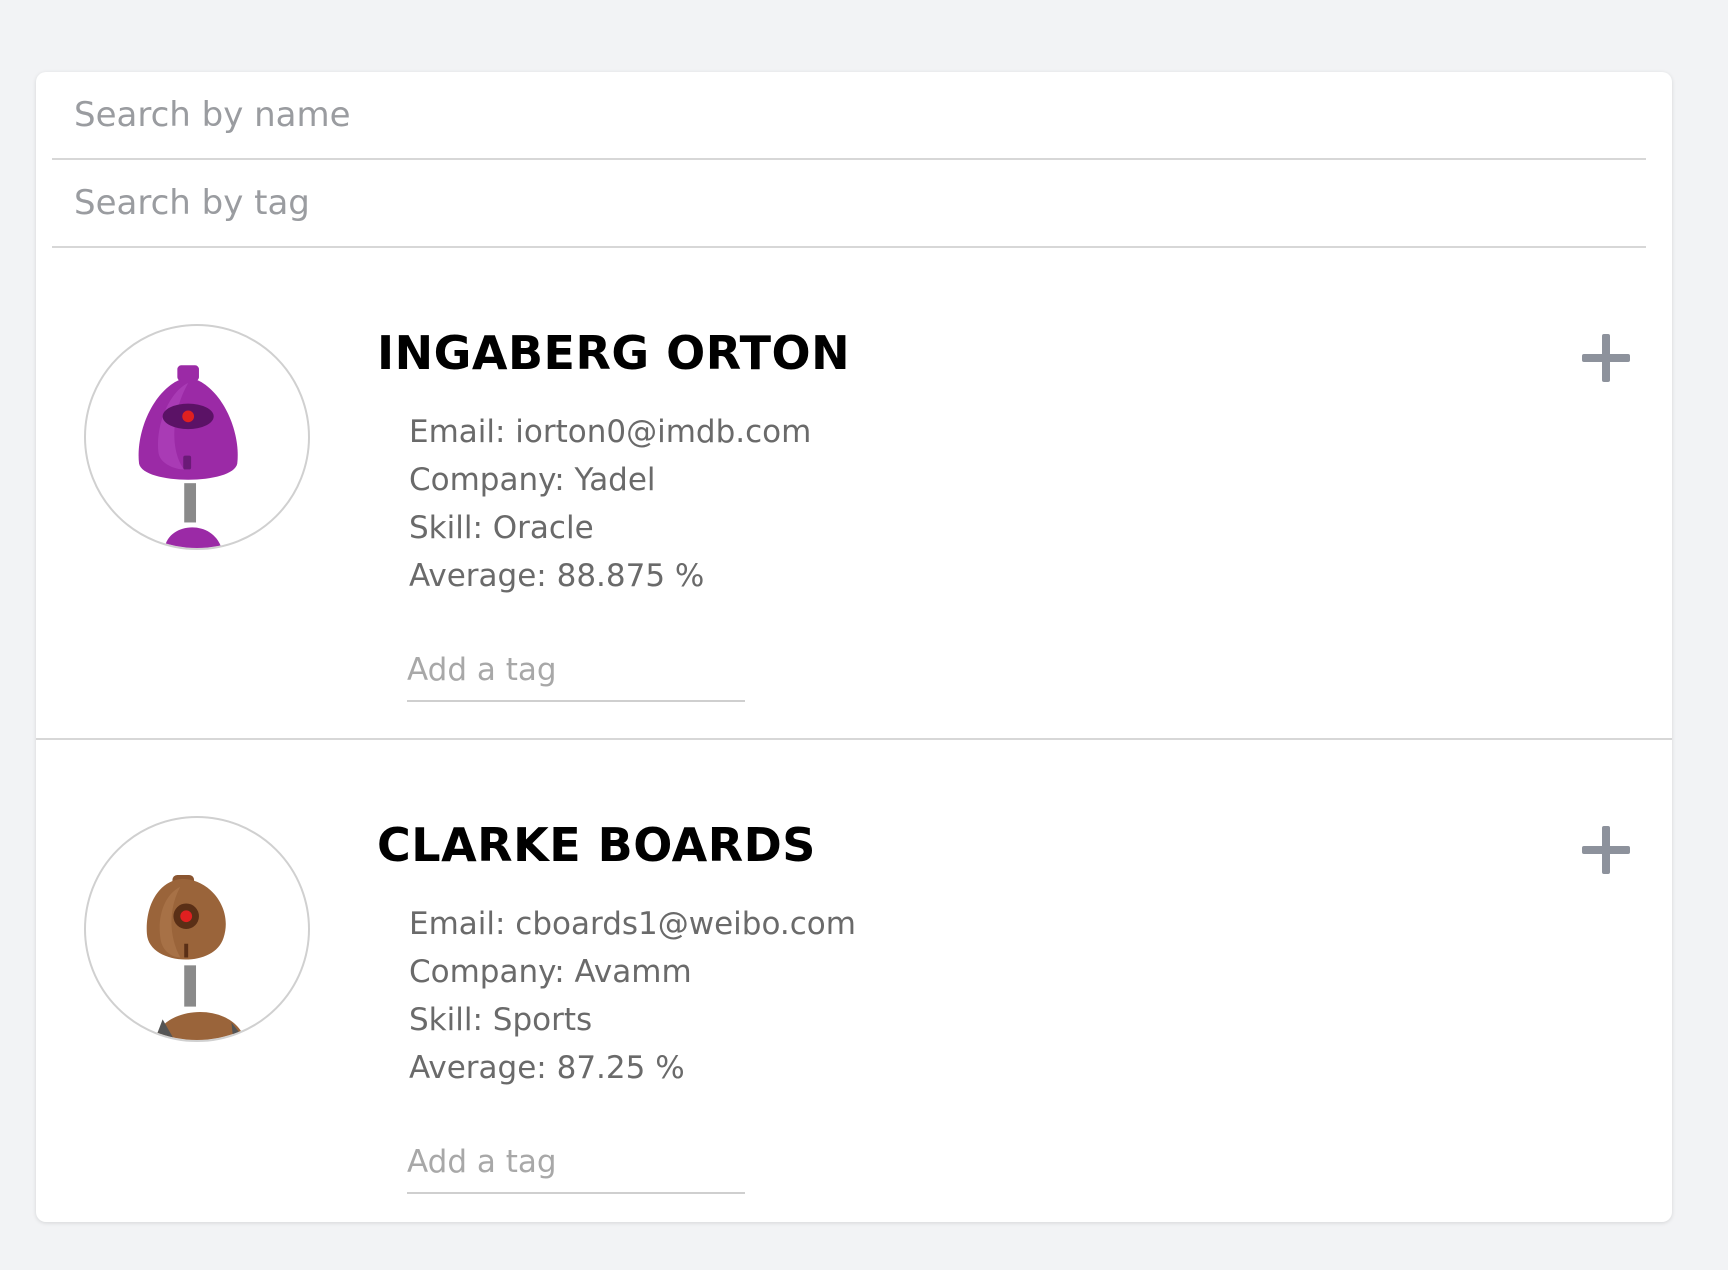  I want to click on student-skill: Skill: Sports, so click(501, 1020).